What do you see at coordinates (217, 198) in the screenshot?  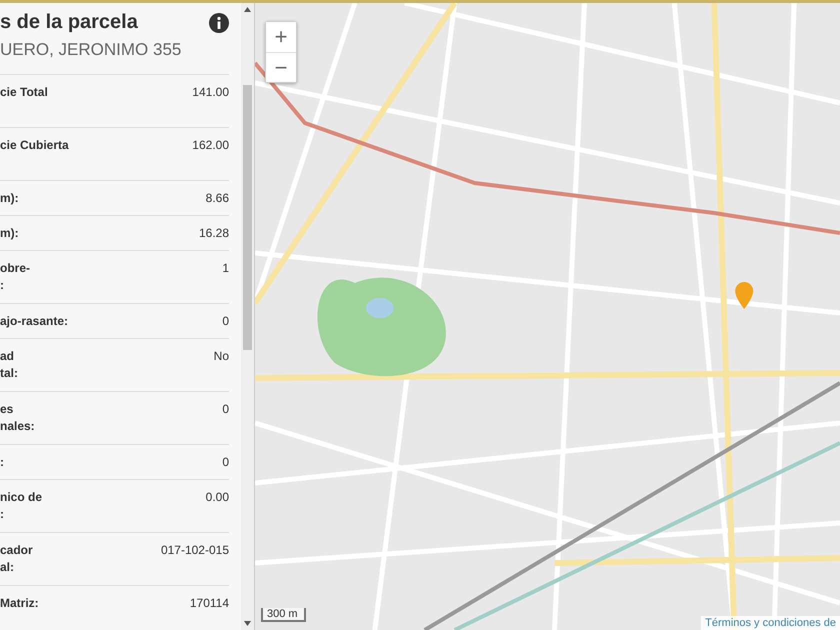 I see `field-value: 8.66` at bounding box center [217, 198].